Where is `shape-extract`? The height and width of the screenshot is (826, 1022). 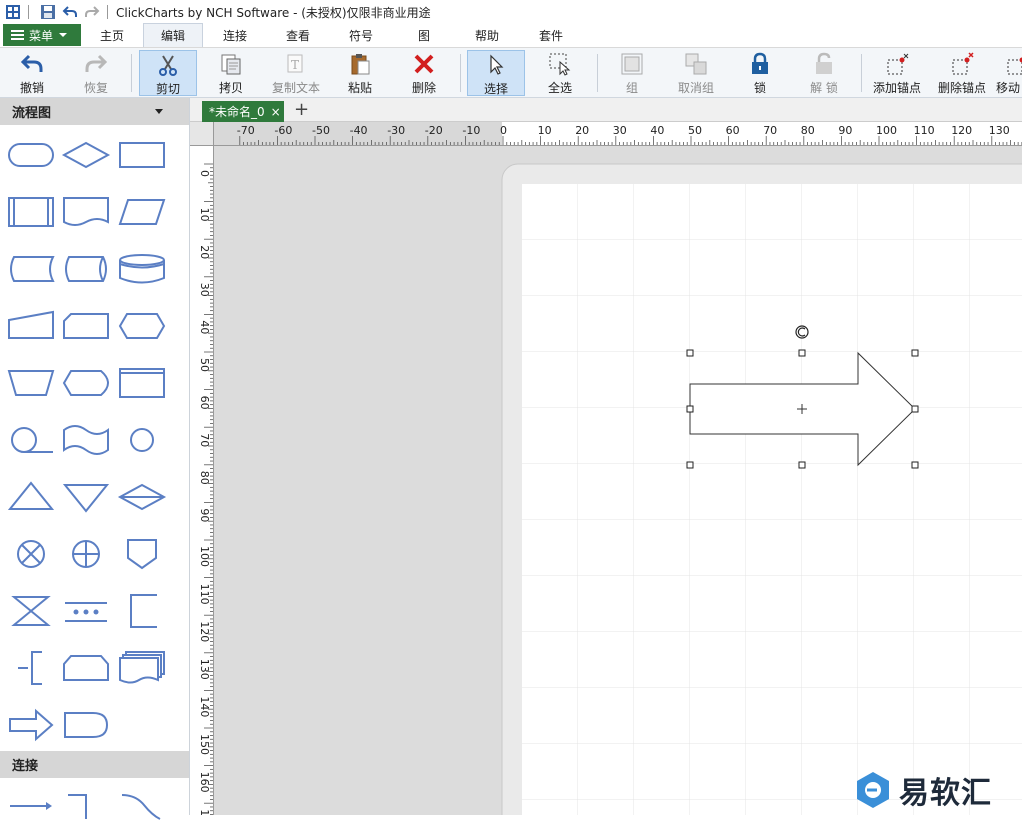 shape-extract is located at coordinates (31, 497).